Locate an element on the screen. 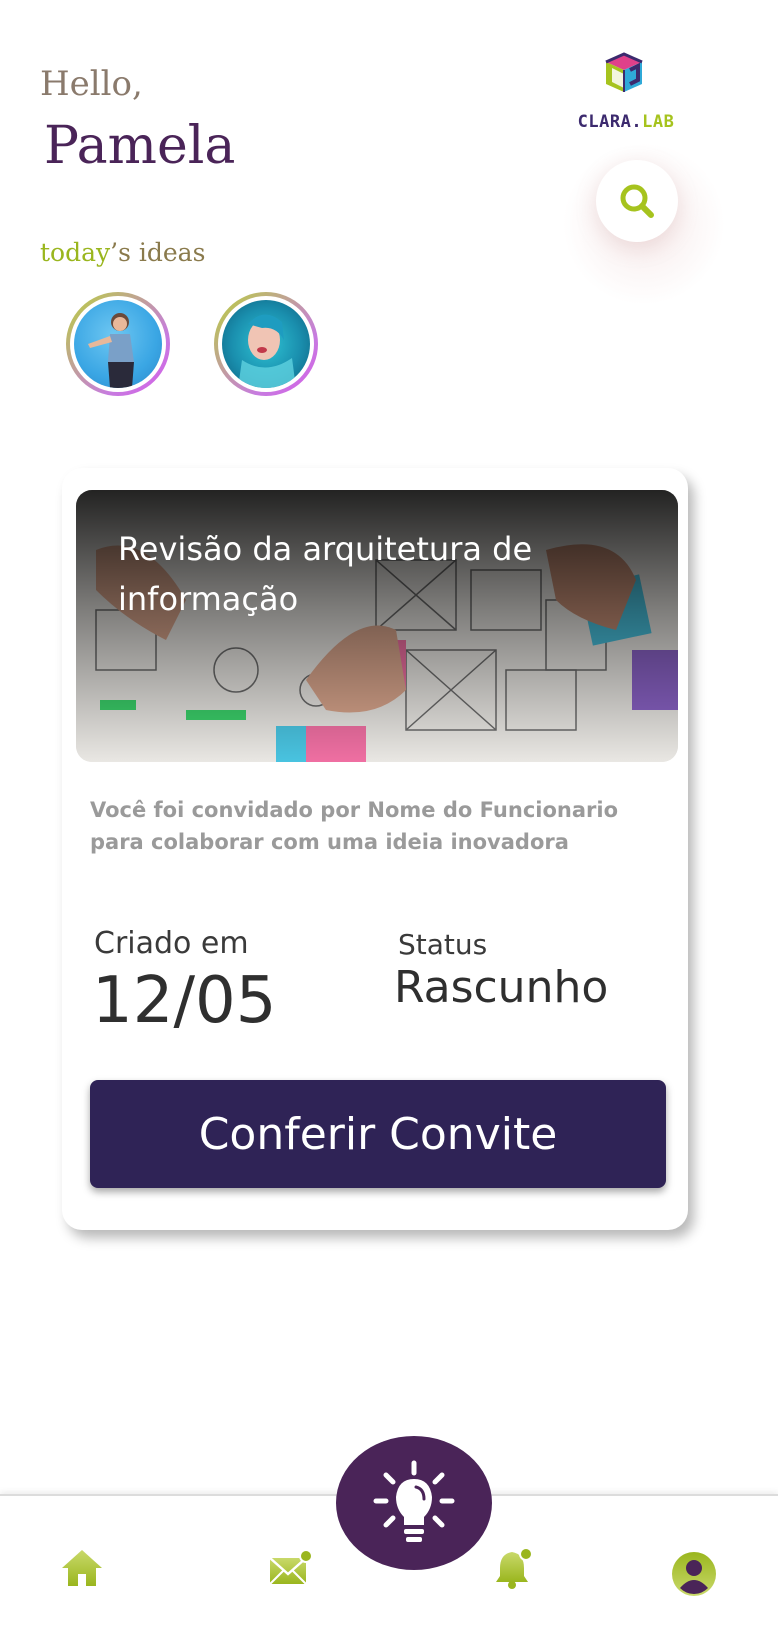 The image size is (778, 1626). home-icon is located at coordinates (82, 1568).